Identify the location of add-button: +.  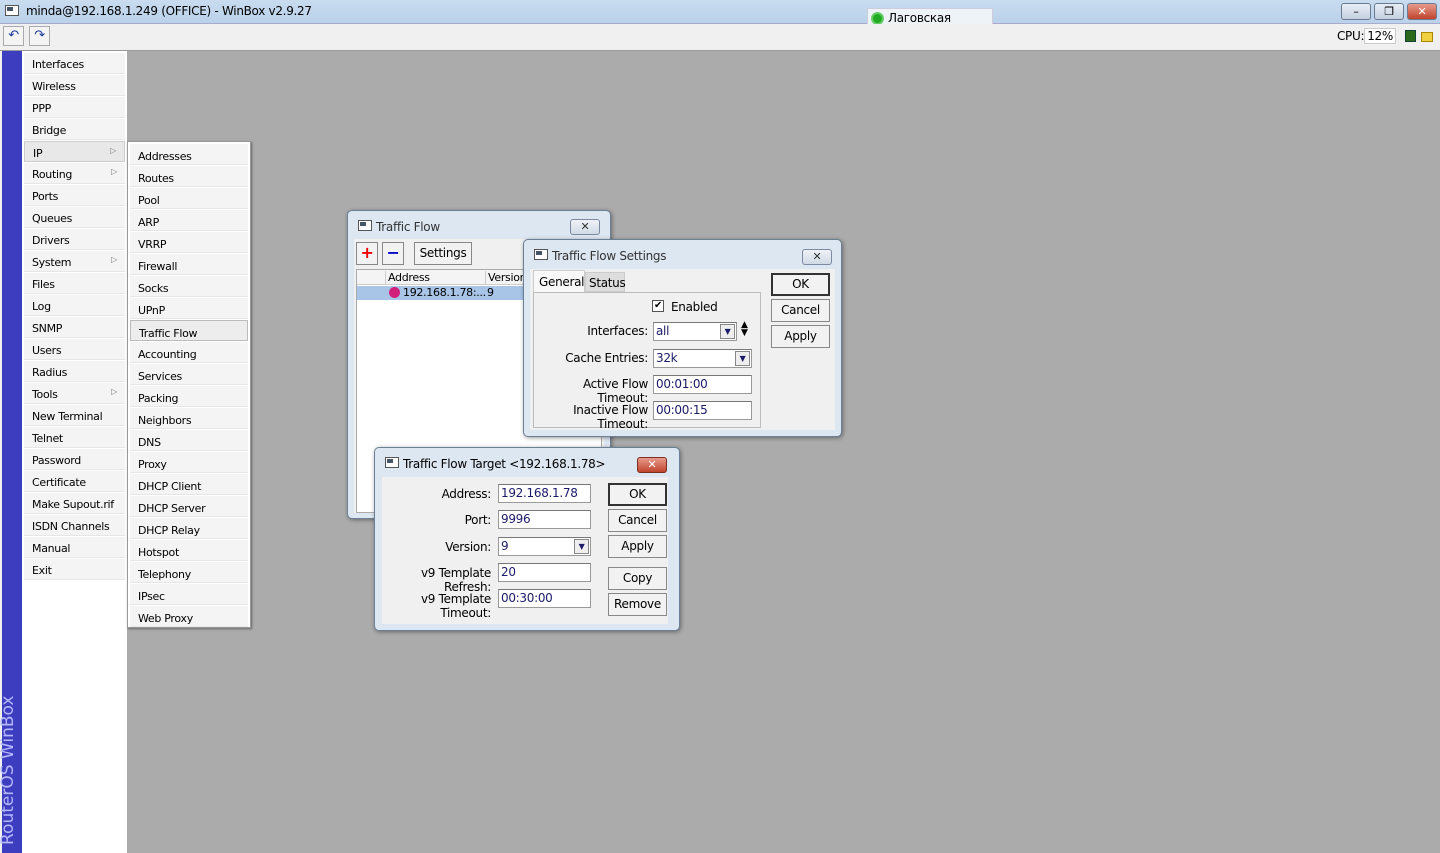
(367, 253).